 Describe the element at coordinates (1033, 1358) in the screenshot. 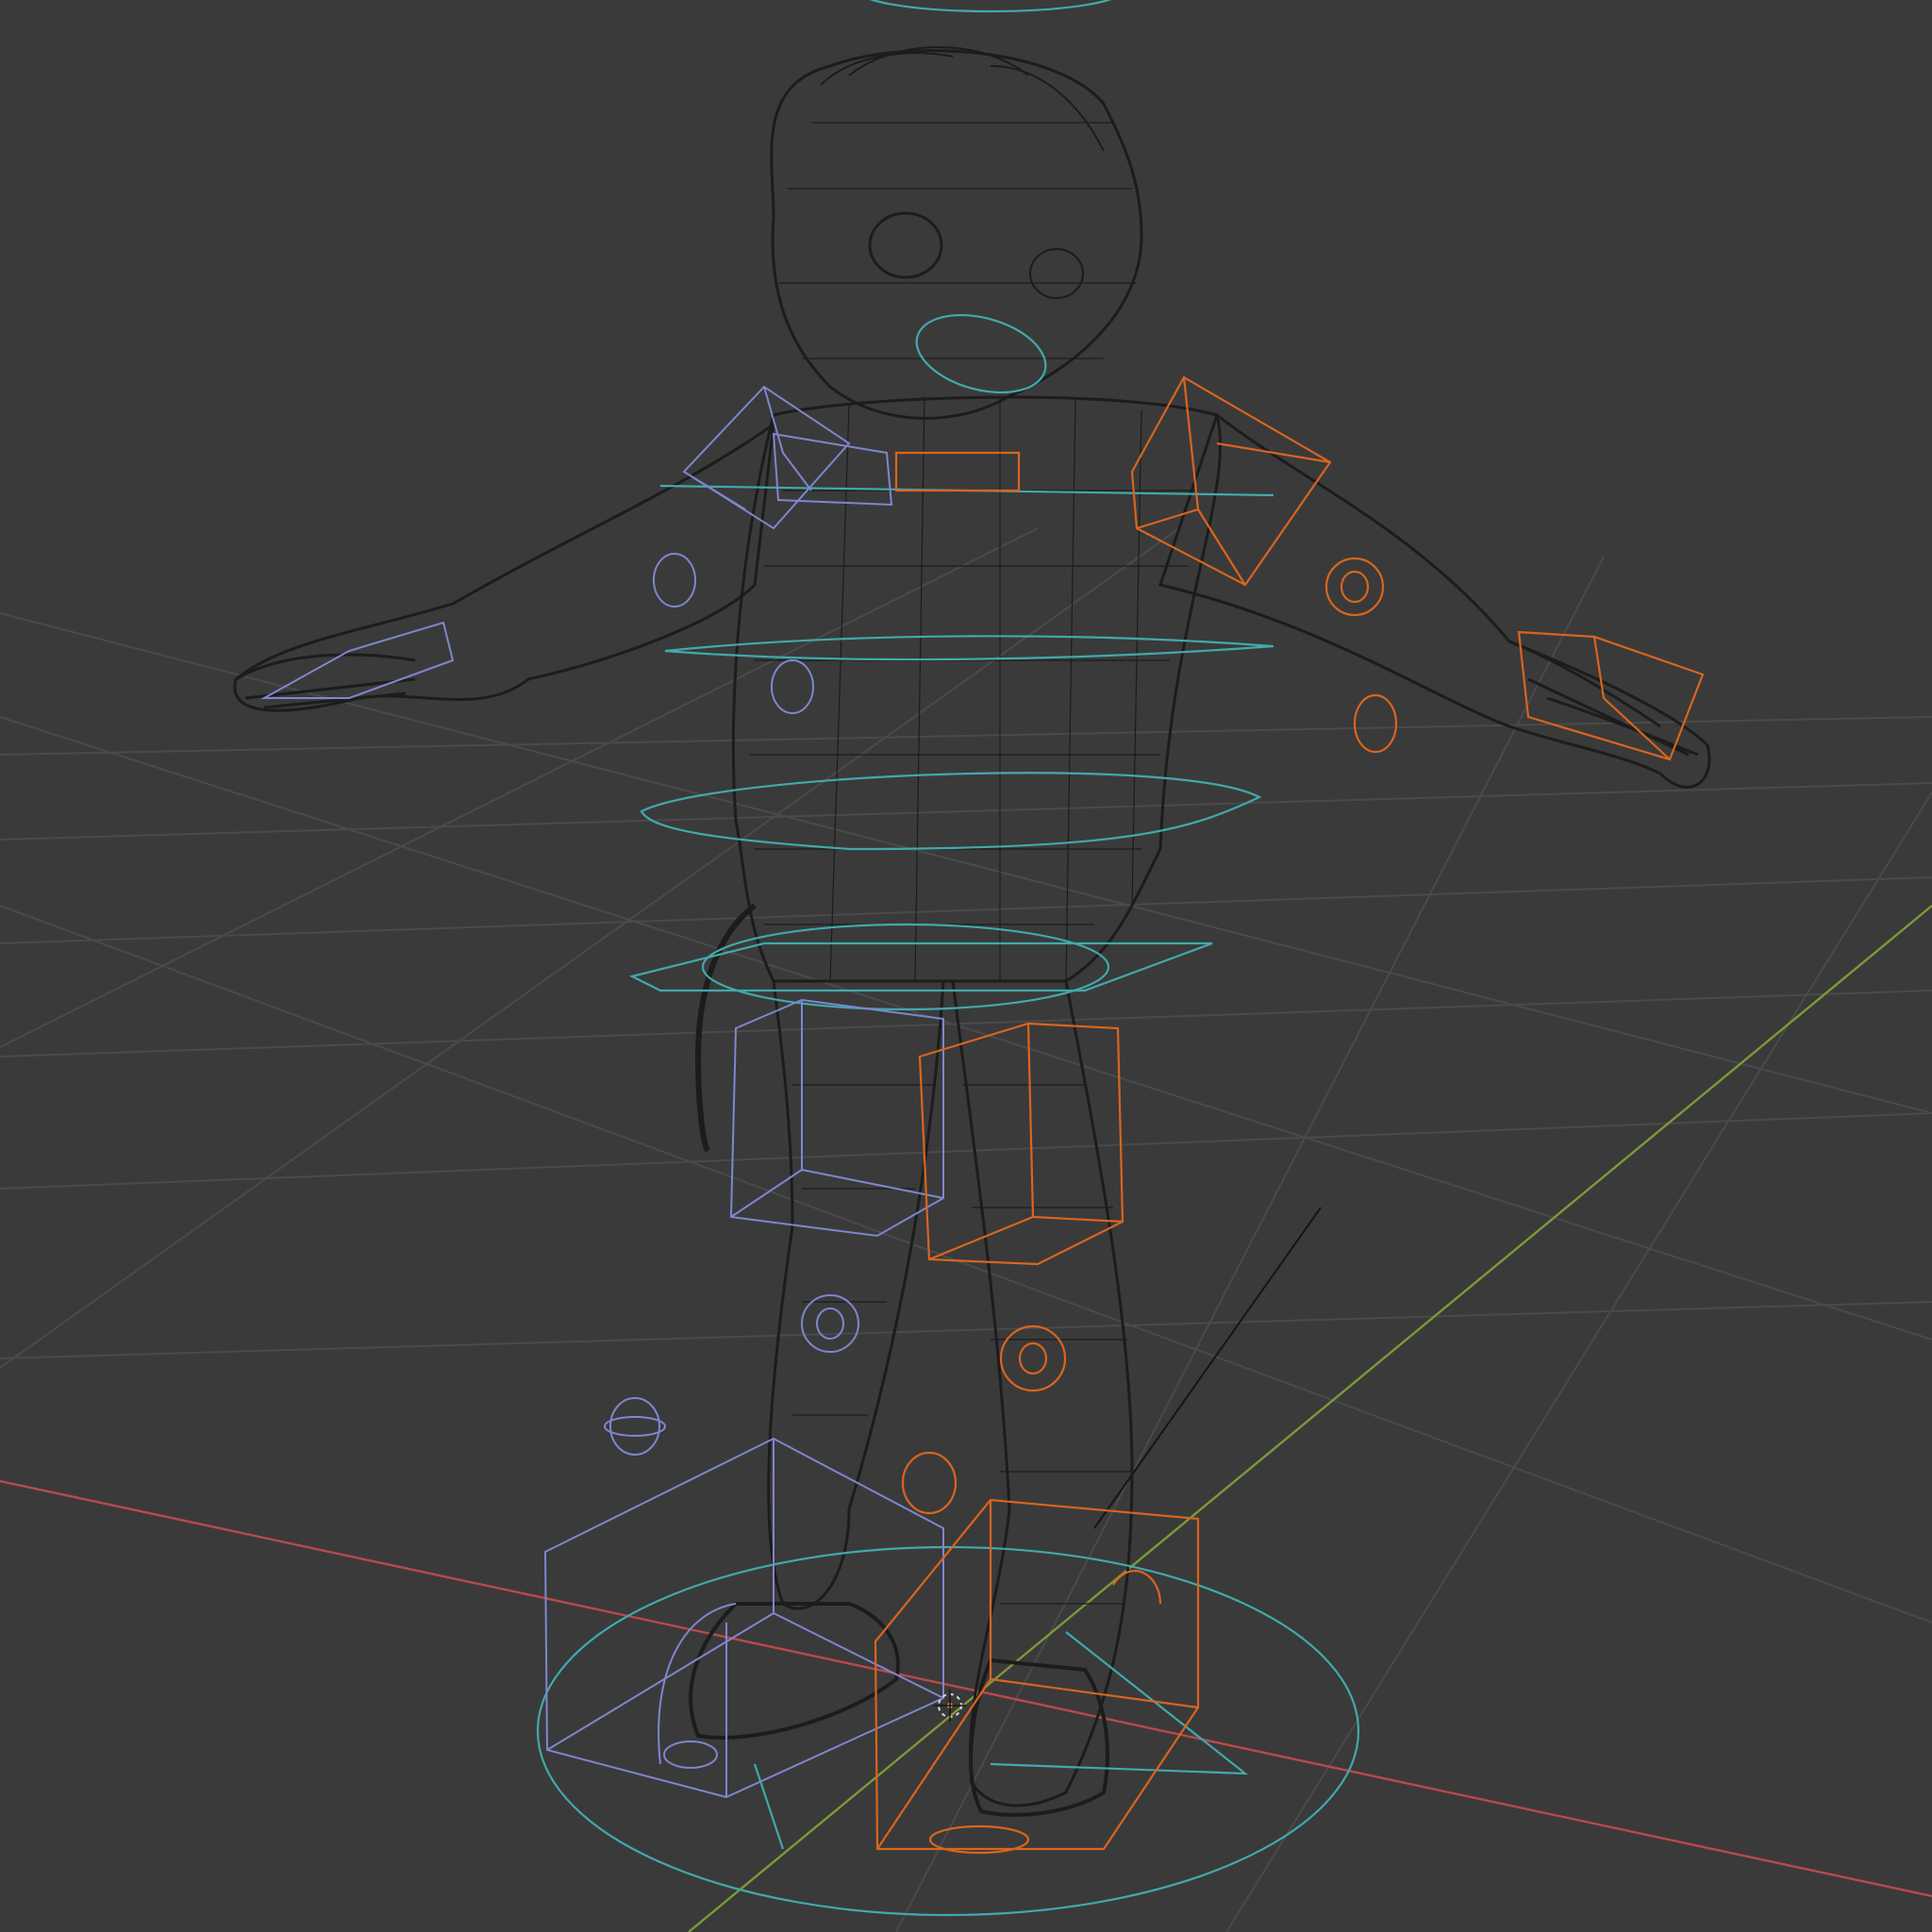

I see `right-knee-pole` at that location.